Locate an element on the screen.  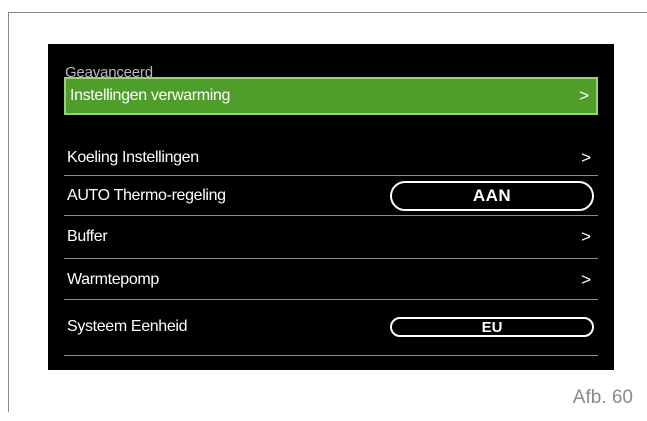
menu-item-system-unit: Systeem Eenheid EU is located at coordinates (331, 327).